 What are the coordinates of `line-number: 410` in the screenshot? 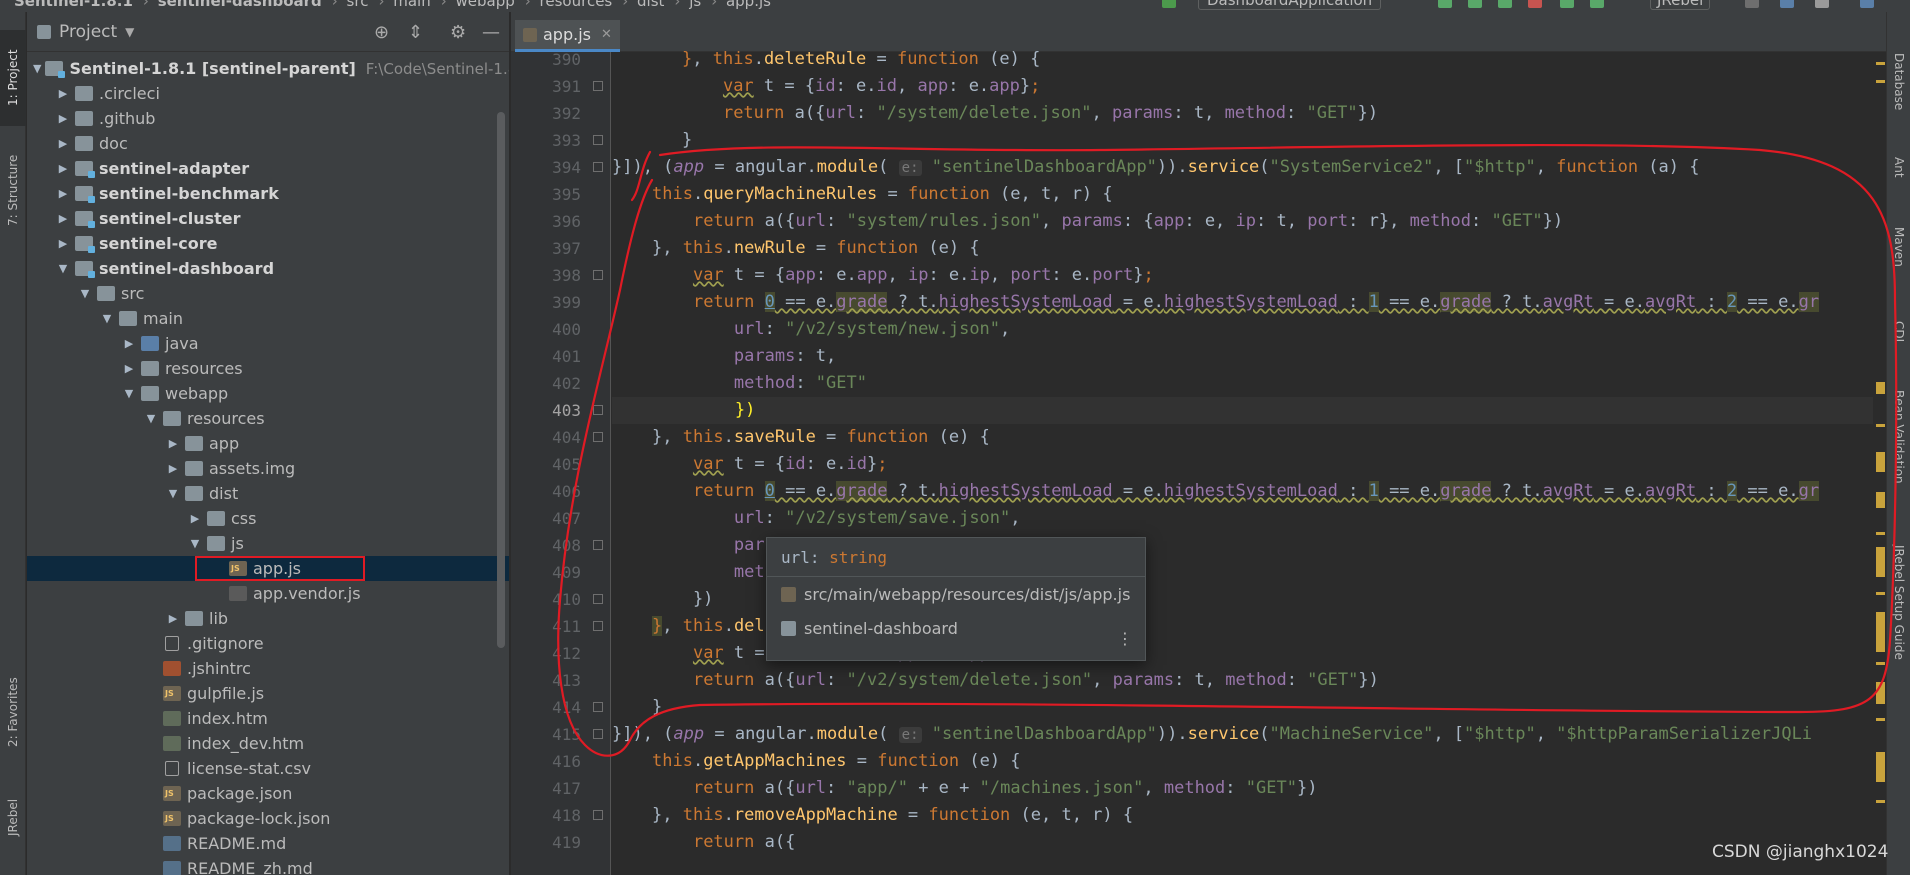 It's located at (546, 599).